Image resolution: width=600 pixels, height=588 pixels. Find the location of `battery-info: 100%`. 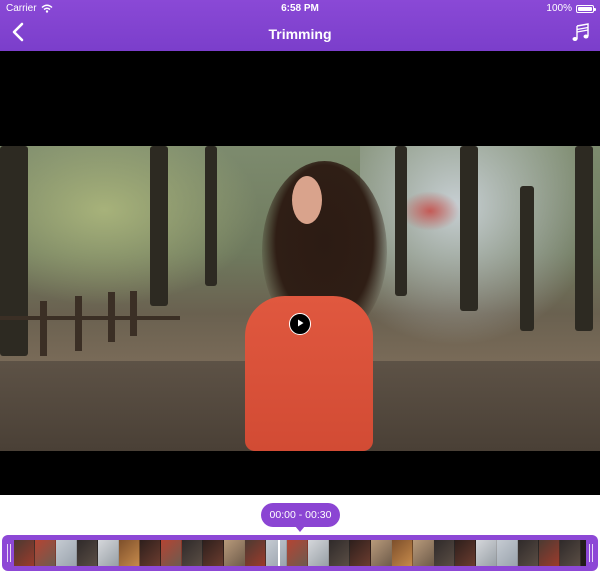

battery-info: 100% is located at coordinates (571, 8).